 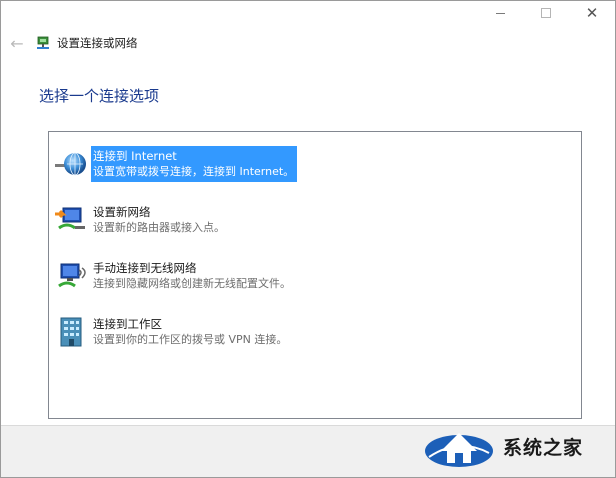 I want to click on back-button: ←, so click(x=17, y=43).